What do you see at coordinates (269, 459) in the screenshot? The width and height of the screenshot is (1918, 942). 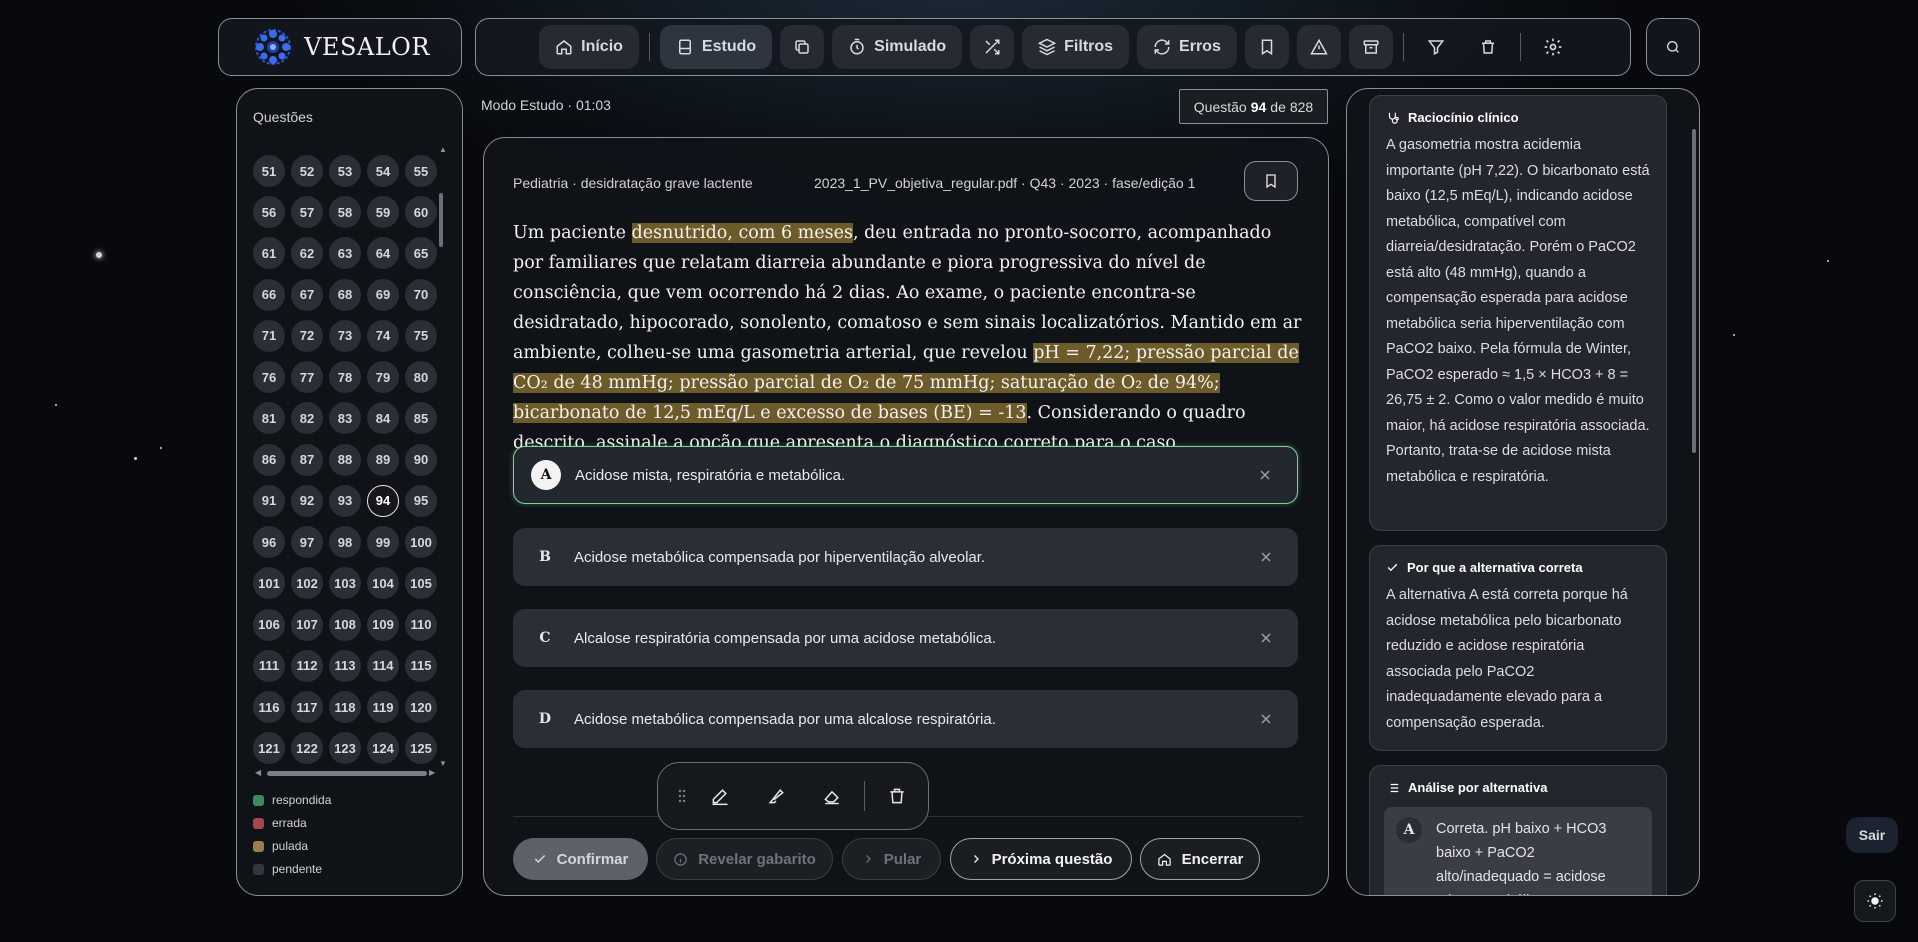 I see `question-number-86: 86` at bounding box center [269, 459].